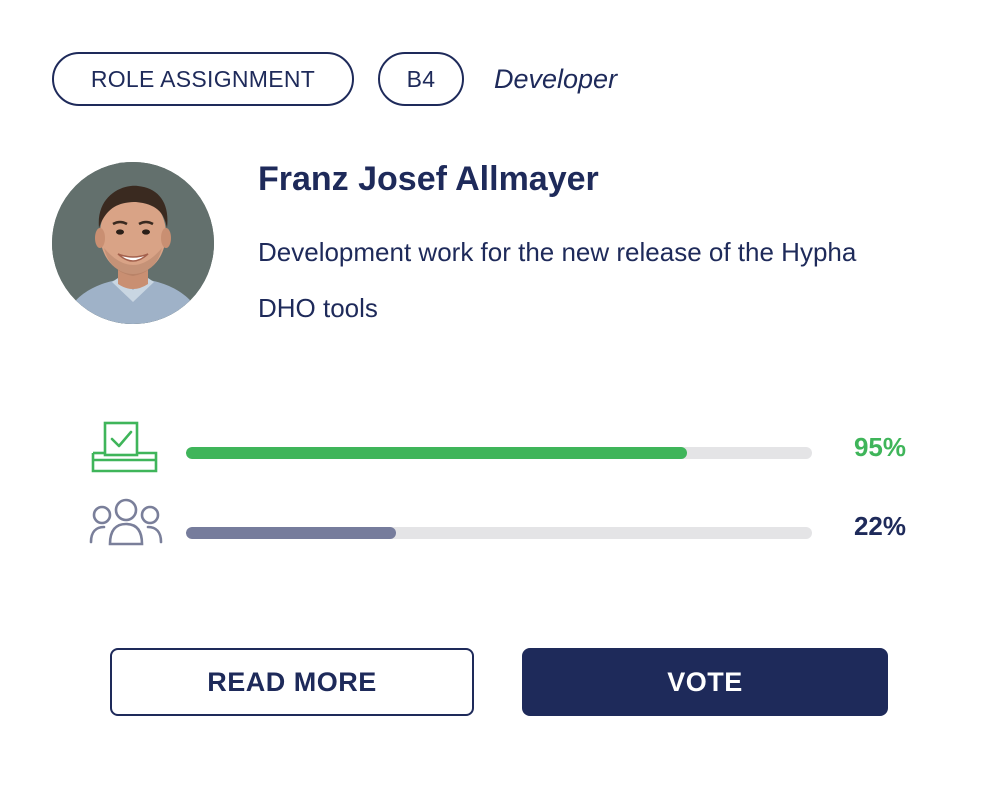 The image size is (996, 788). I want to click on salary-band-badge: B4, so click(421, 79).